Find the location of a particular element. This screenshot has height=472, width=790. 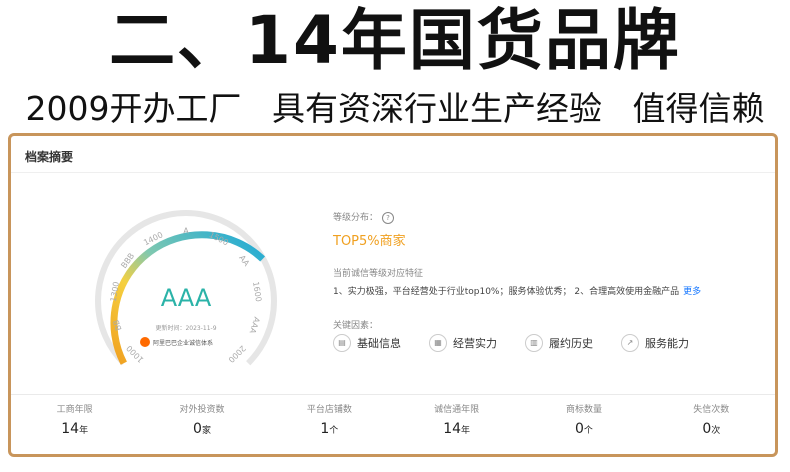

factor-fulfillment-history: ▥ 履约历史 is located at coordinates (559, 343).